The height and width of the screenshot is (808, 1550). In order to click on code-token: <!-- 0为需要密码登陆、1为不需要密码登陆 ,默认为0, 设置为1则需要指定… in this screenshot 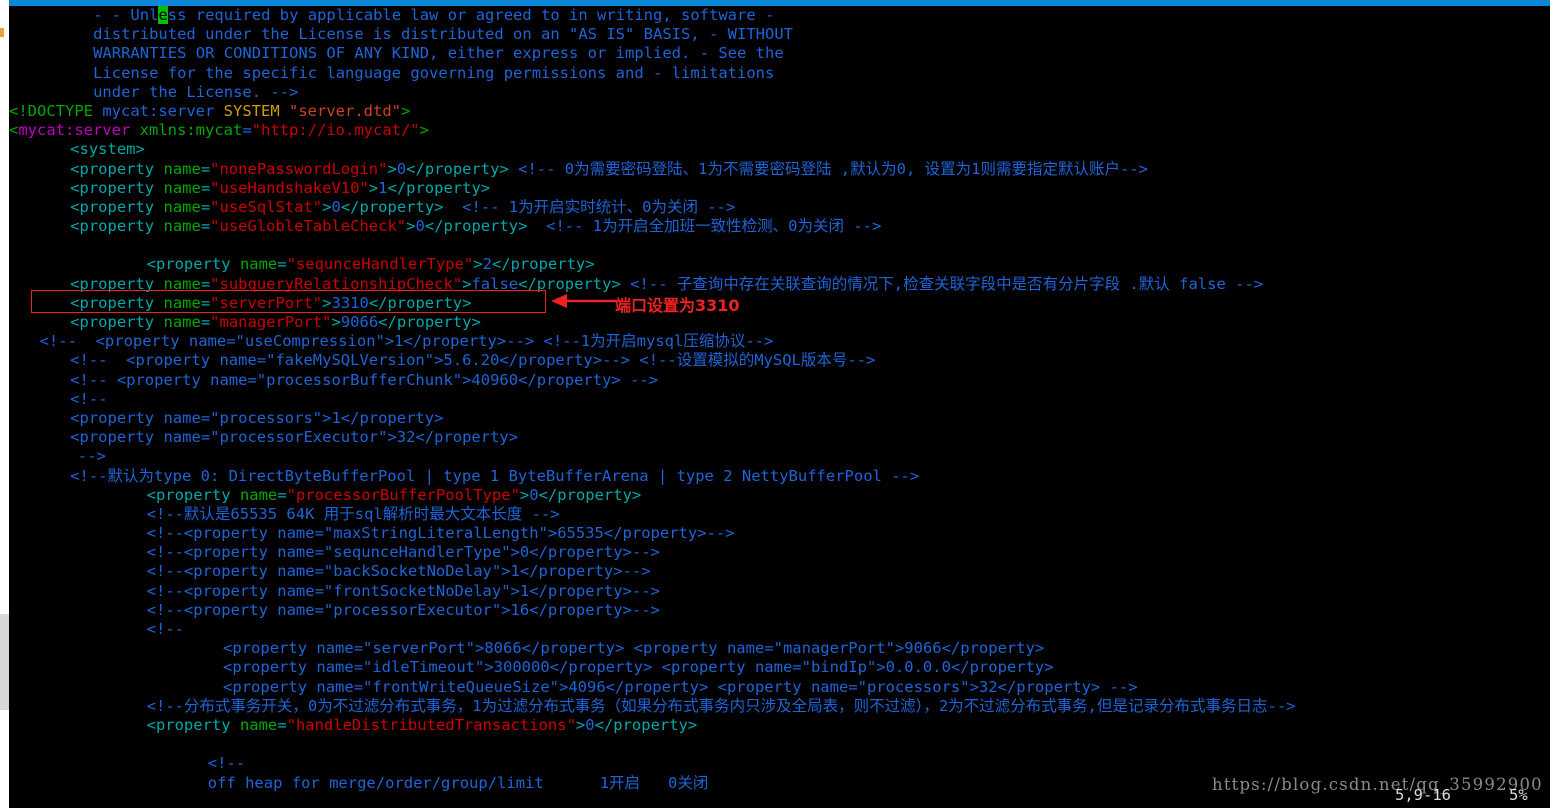, I will do `click(828, 168)`.